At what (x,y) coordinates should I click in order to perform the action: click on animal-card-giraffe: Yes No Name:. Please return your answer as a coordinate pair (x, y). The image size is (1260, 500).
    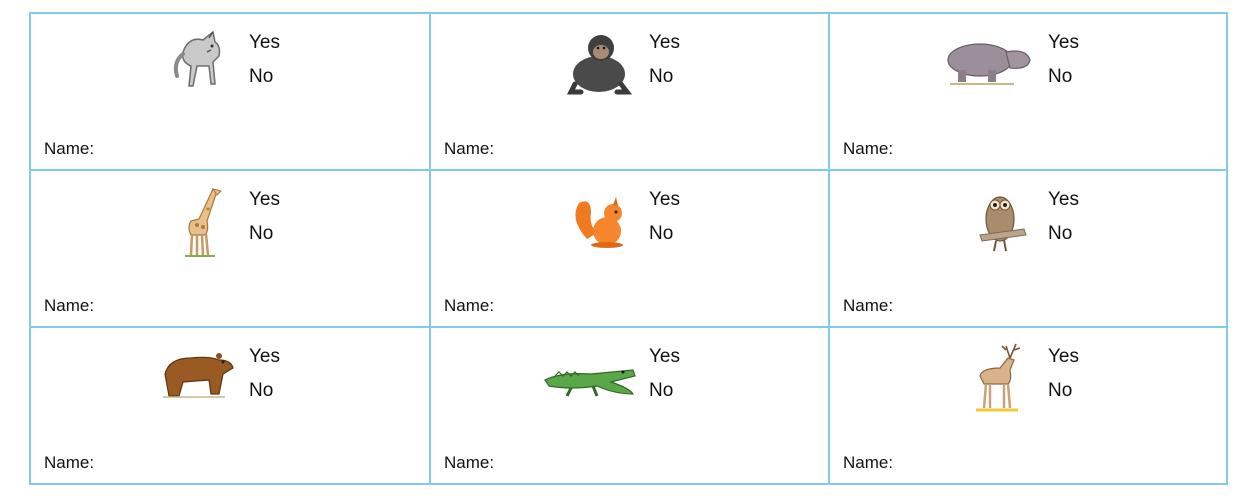
    Looking at the image, I should click on (231, 249).